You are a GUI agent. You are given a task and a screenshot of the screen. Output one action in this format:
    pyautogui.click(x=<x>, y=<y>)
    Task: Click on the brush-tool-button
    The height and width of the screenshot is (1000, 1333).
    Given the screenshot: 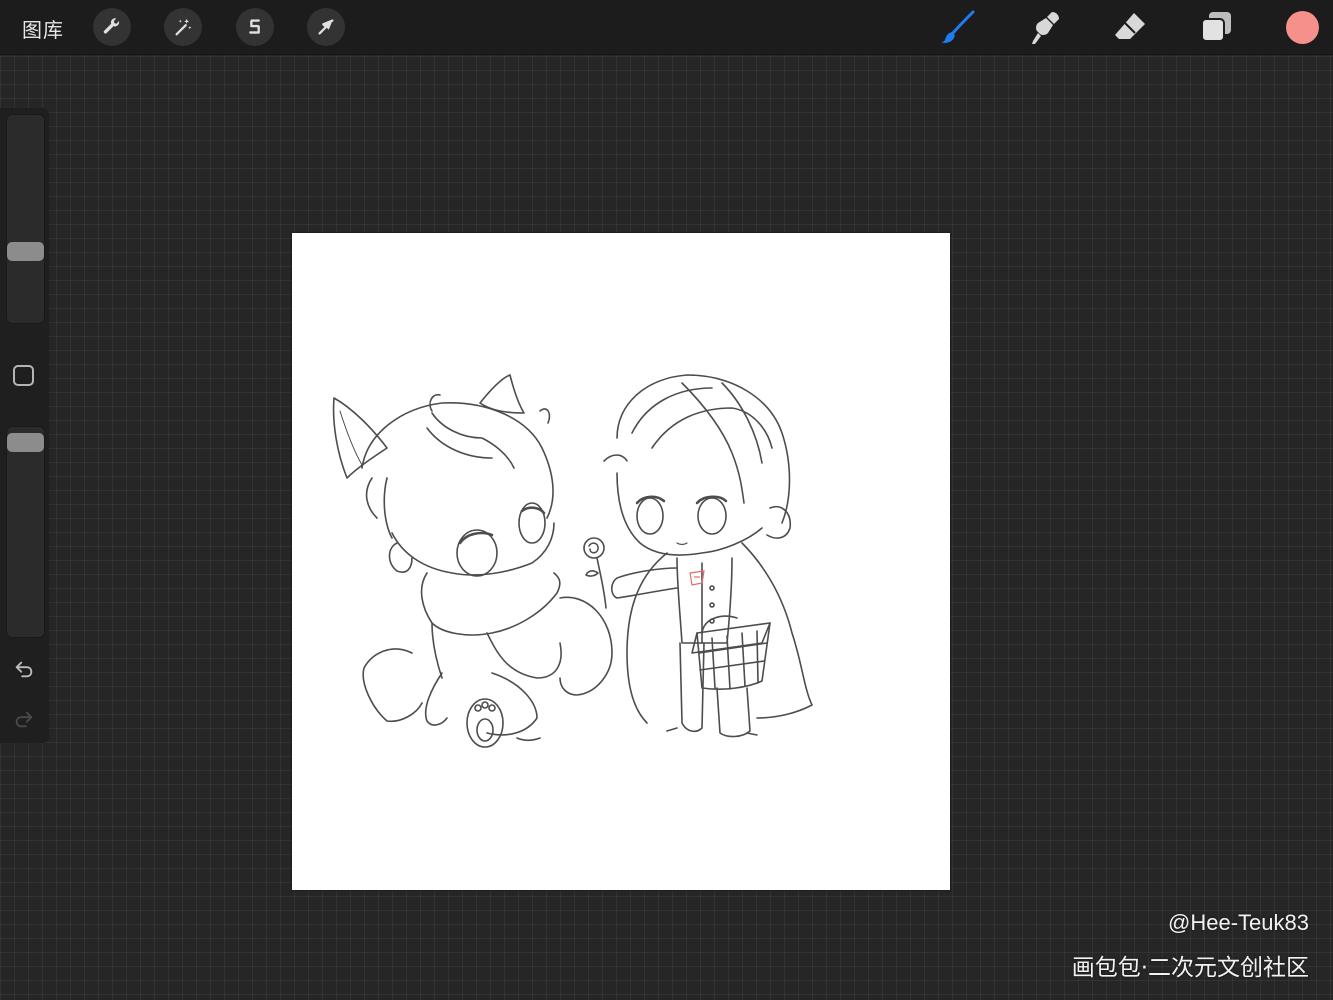 What is the action you would take?
    pyautogui.click(x=958, y=27)
    